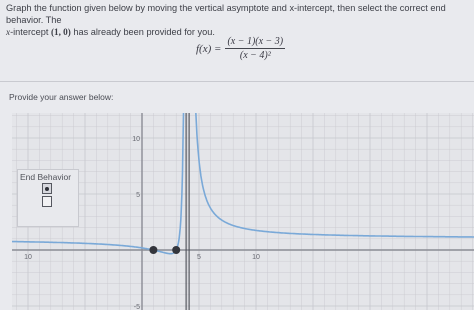  I want to click on end-behavior-button, so click(47, 201).